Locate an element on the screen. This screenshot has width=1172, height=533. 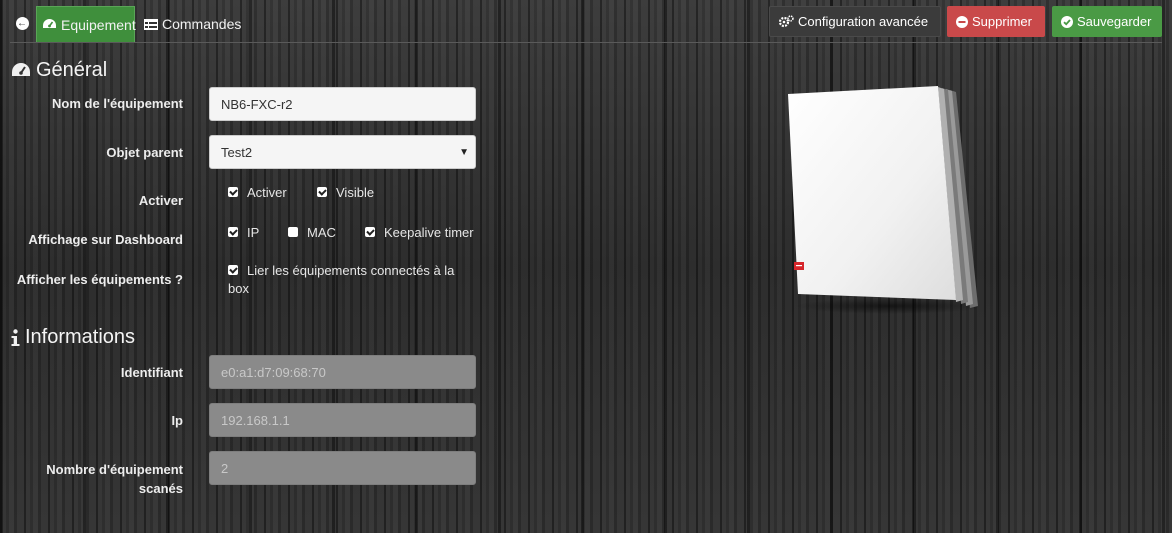
activate-label: Activer is located at coordinates (160, 200).